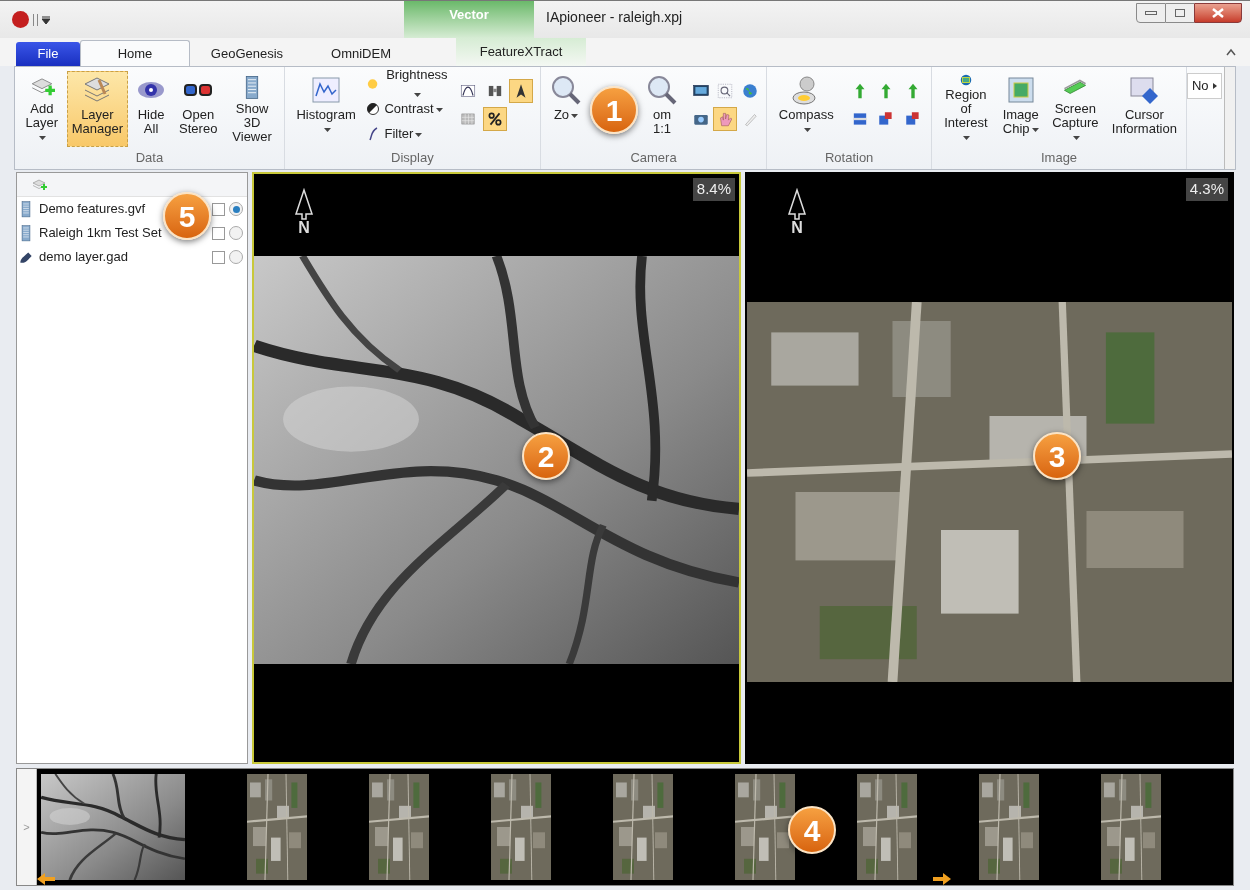 Image resolution: width=1250 pixels, height=890 pixels. I want to click on ribbon-button: Add Layer, so click(42, 109).